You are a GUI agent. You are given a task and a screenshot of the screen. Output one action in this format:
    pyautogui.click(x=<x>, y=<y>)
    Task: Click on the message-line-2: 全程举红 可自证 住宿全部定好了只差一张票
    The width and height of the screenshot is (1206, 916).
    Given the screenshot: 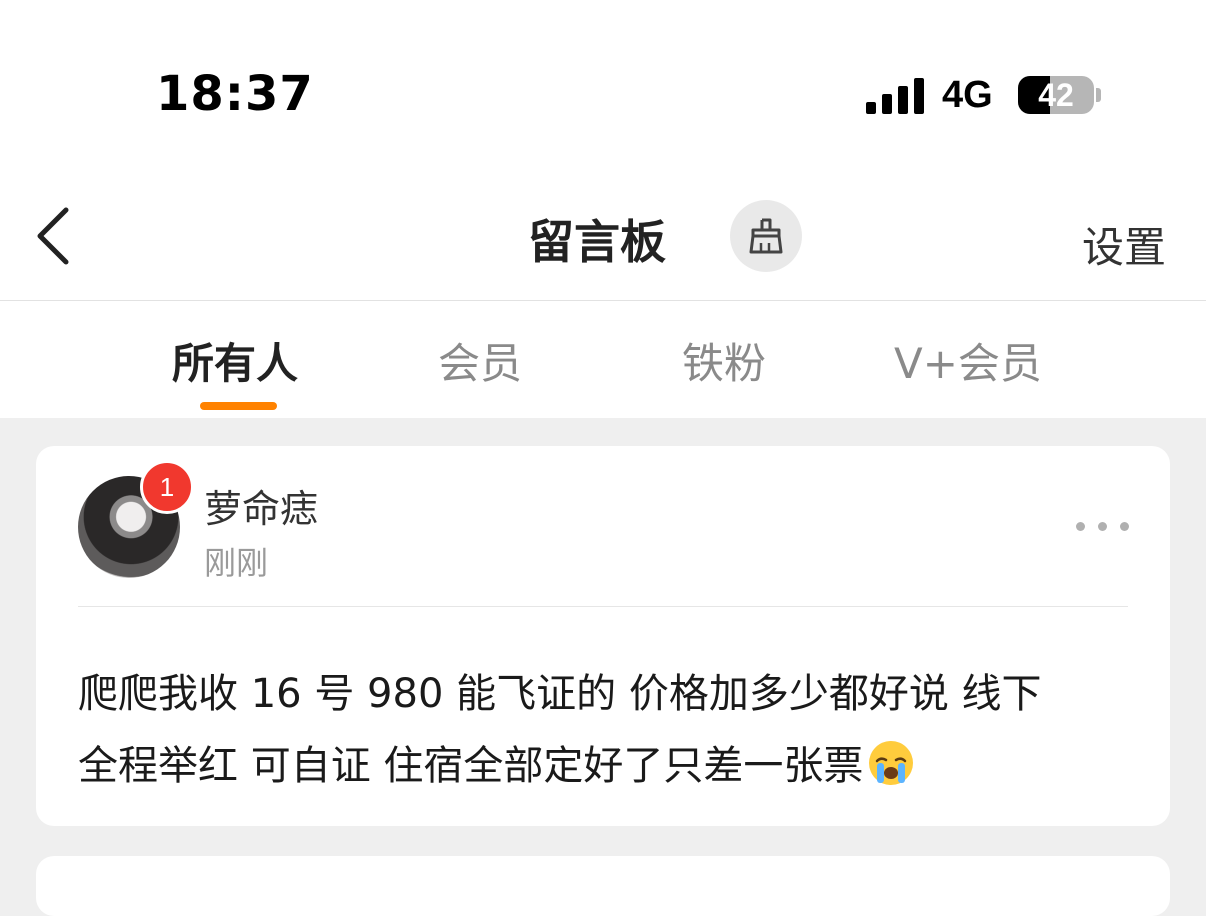 What is the action you would take?
    pyautogui.click(x=608, y=766)
    